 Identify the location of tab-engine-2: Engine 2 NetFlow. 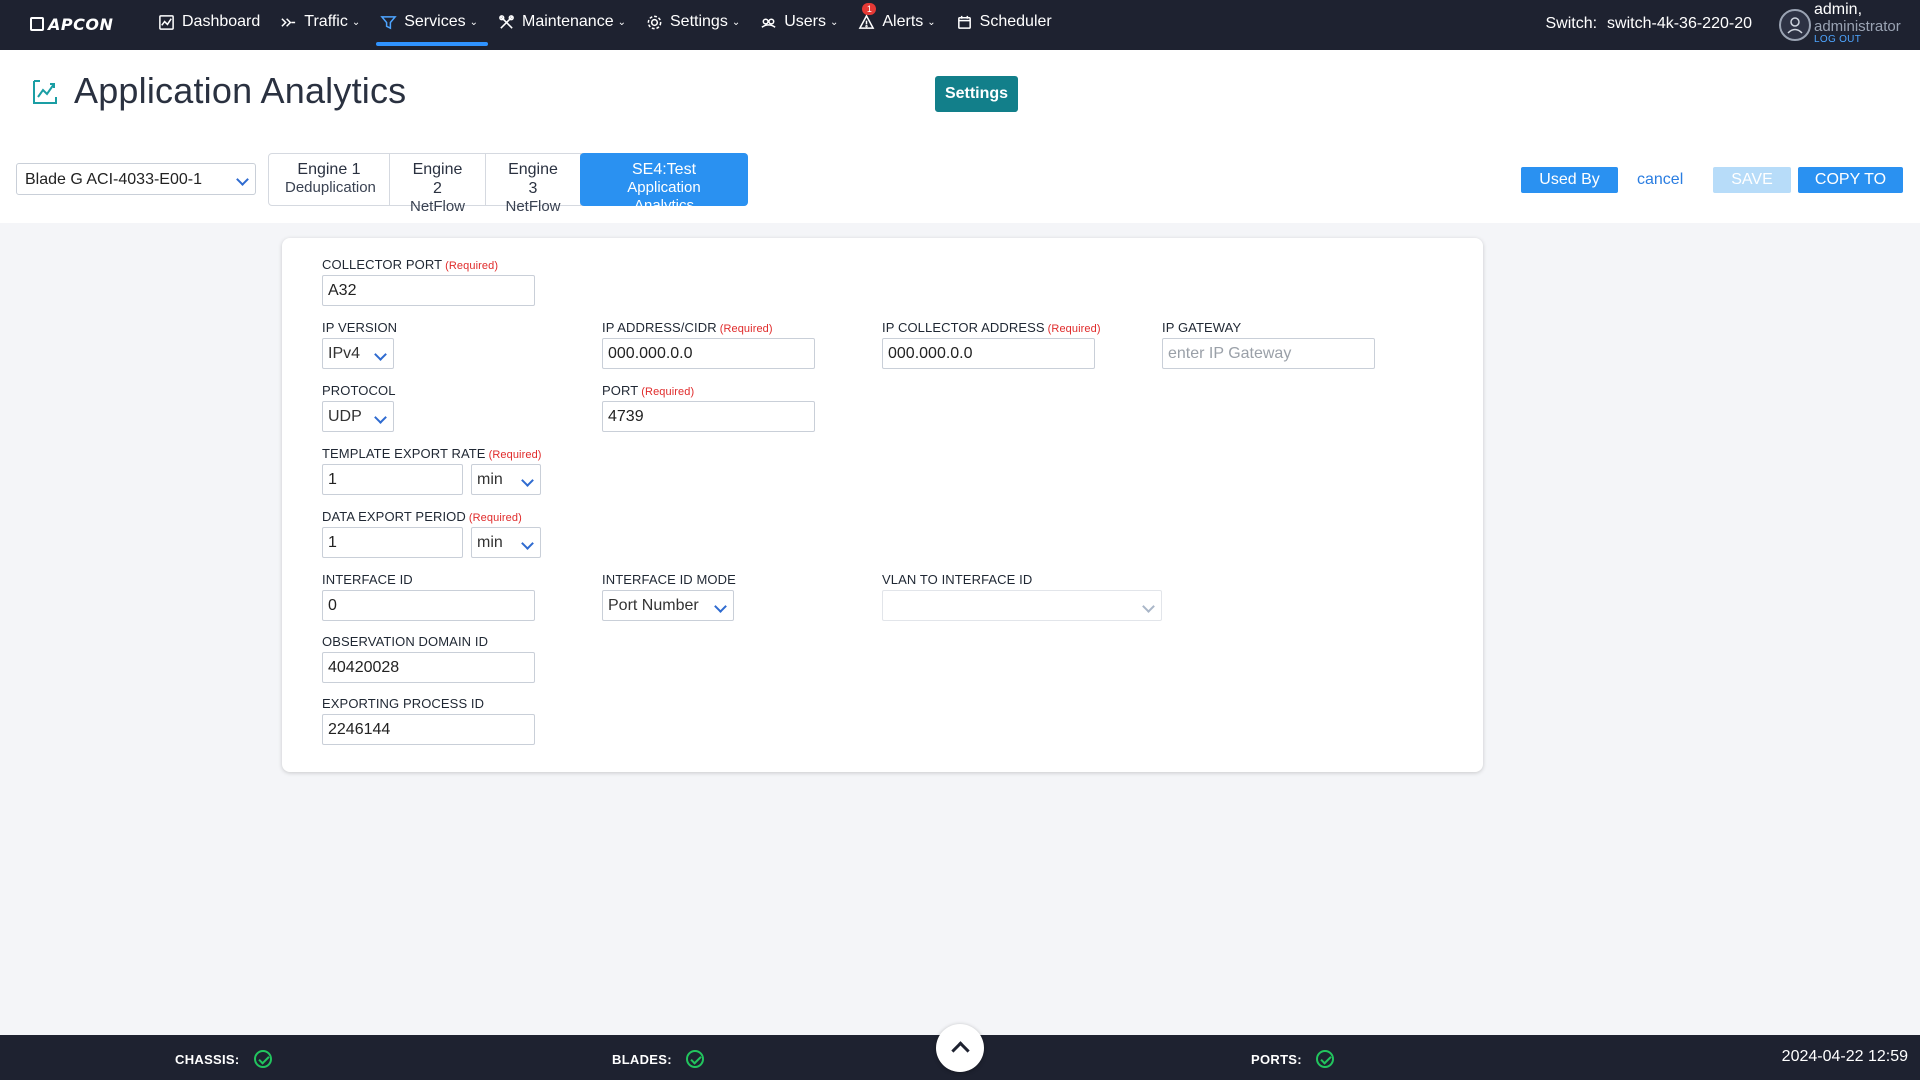
(438, 184).